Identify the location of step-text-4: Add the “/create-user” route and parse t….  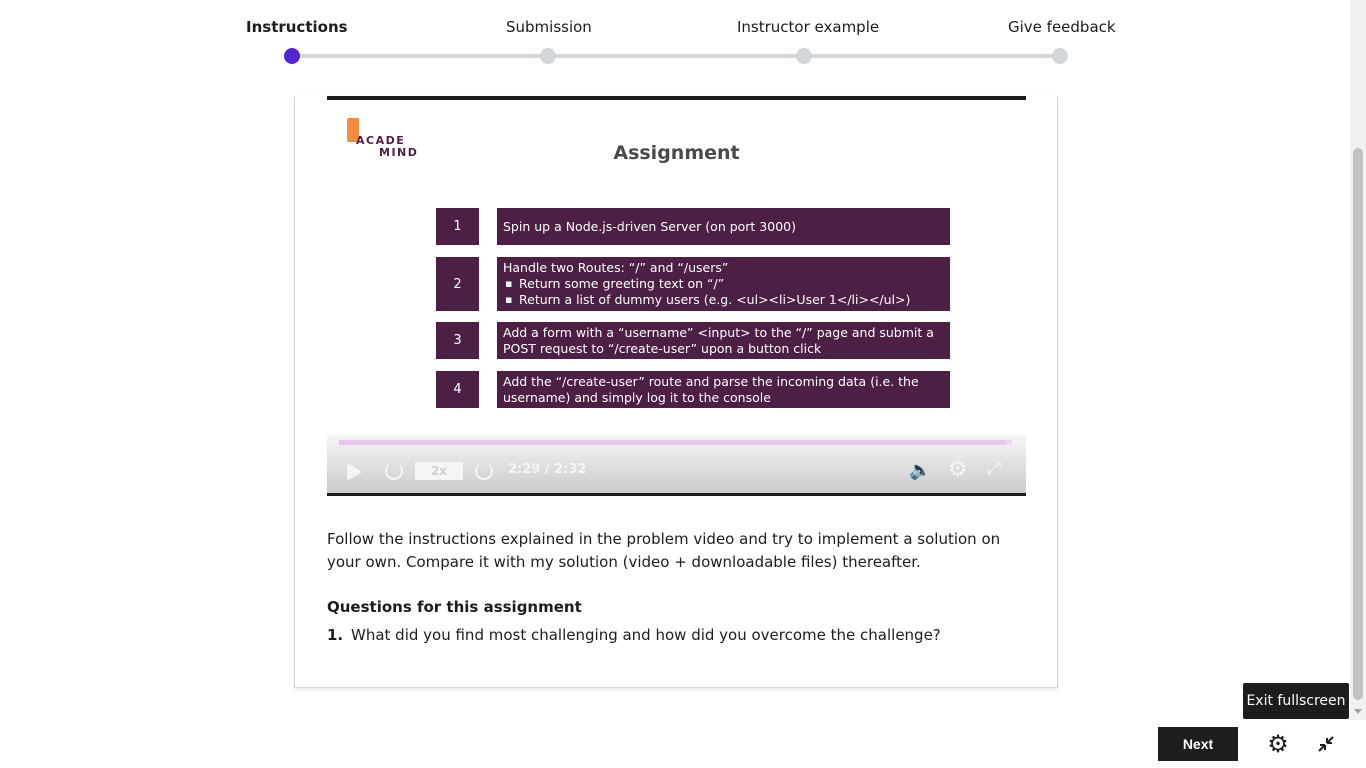
(723, 389).